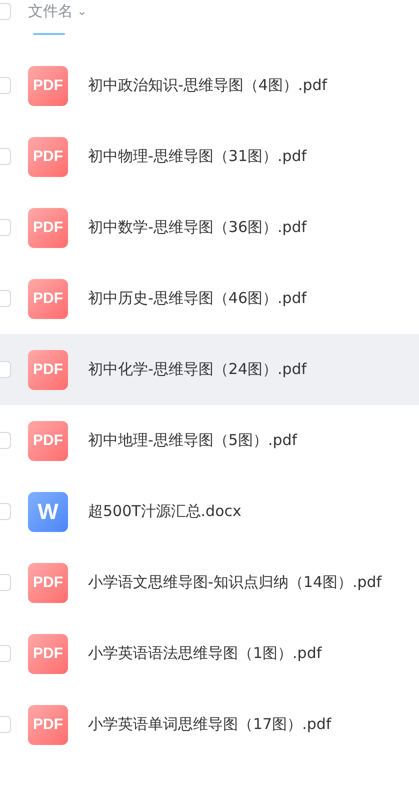  What do you see at coordinates (197, 369) in the screenshot?
I see `file-name: 初中化学-思维导图（24图）.pdf` at bounding box center [197, 369].